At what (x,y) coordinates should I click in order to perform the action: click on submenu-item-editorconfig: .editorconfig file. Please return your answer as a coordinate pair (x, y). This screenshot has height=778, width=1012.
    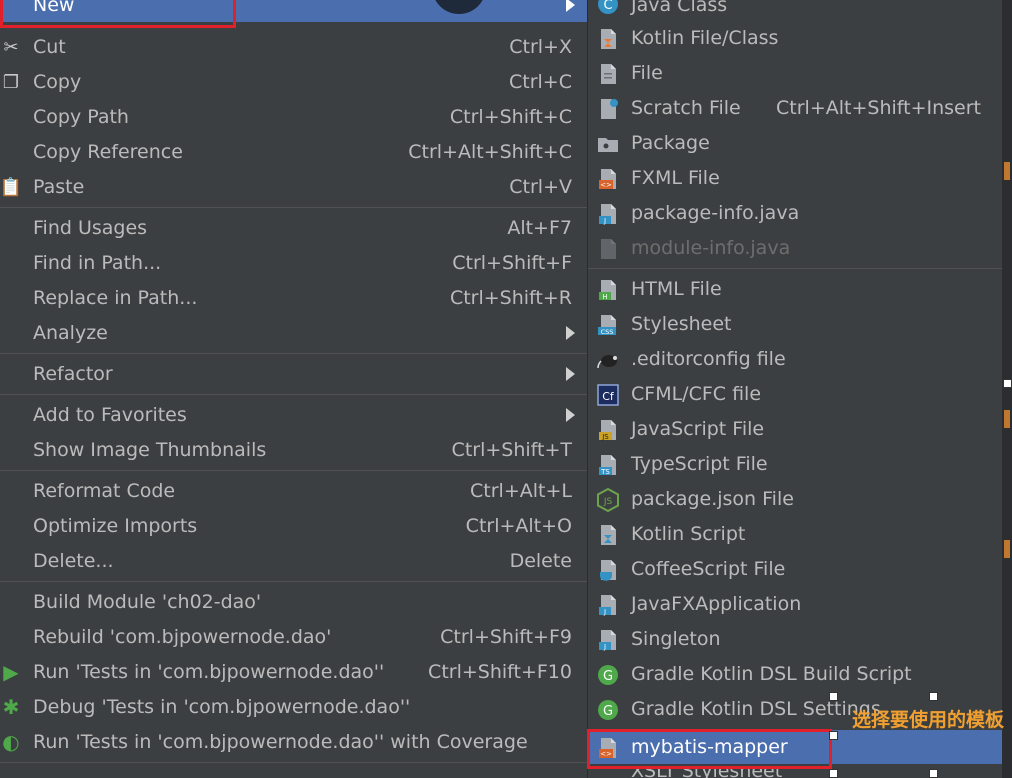
    Looking at the image, I should click on (795, 359).